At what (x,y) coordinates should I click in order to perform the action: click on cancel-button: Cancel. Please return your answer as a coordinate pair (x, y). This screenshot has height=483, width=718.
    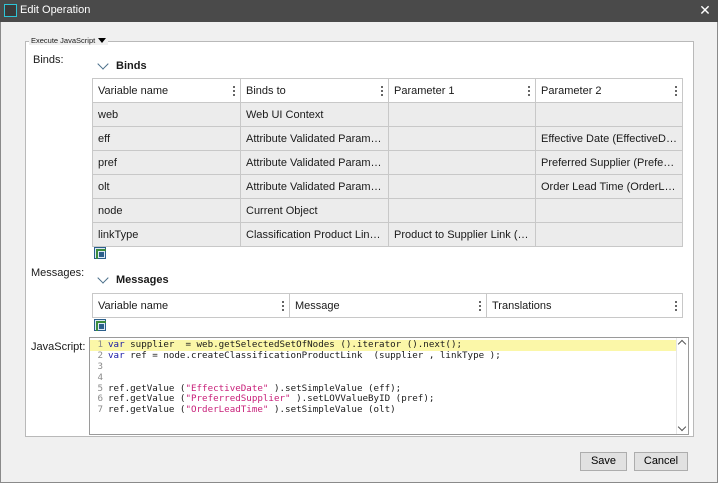
    Looking at the image, I should click on (661, 461).